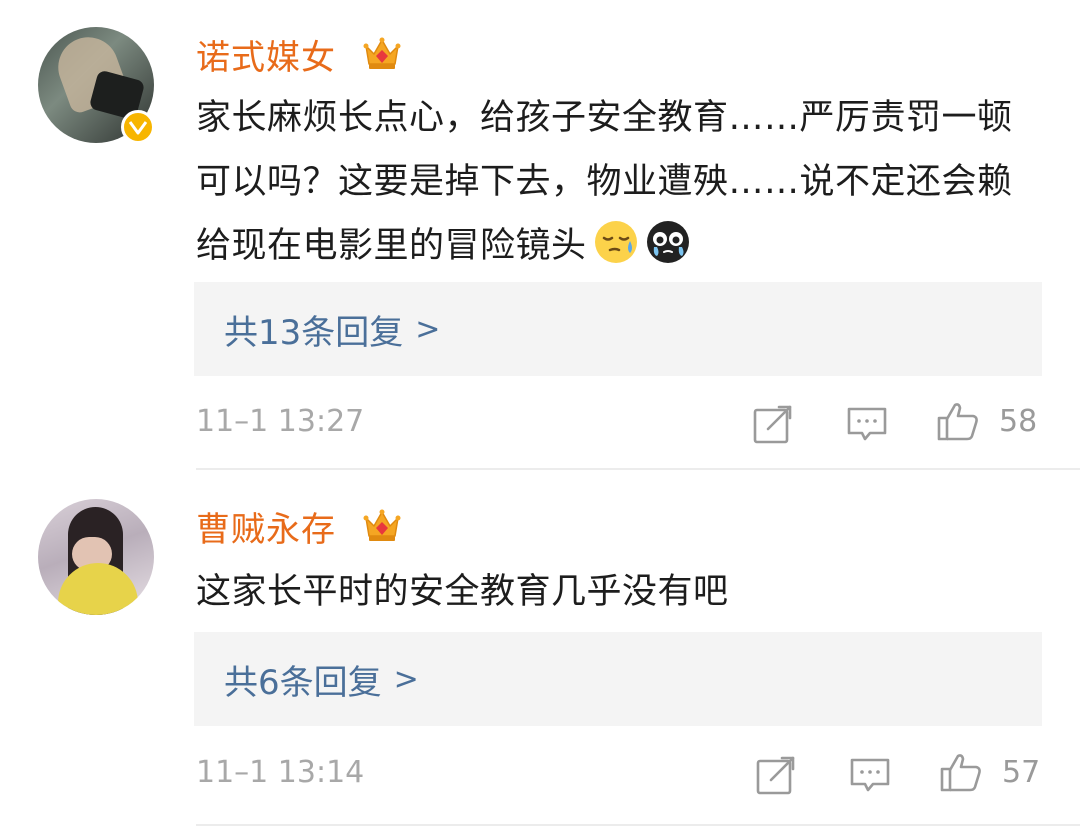  Describe the element at coordinates (618, 329) in the screenshot. I see `replies-link: 共13条回复 >` at that location.